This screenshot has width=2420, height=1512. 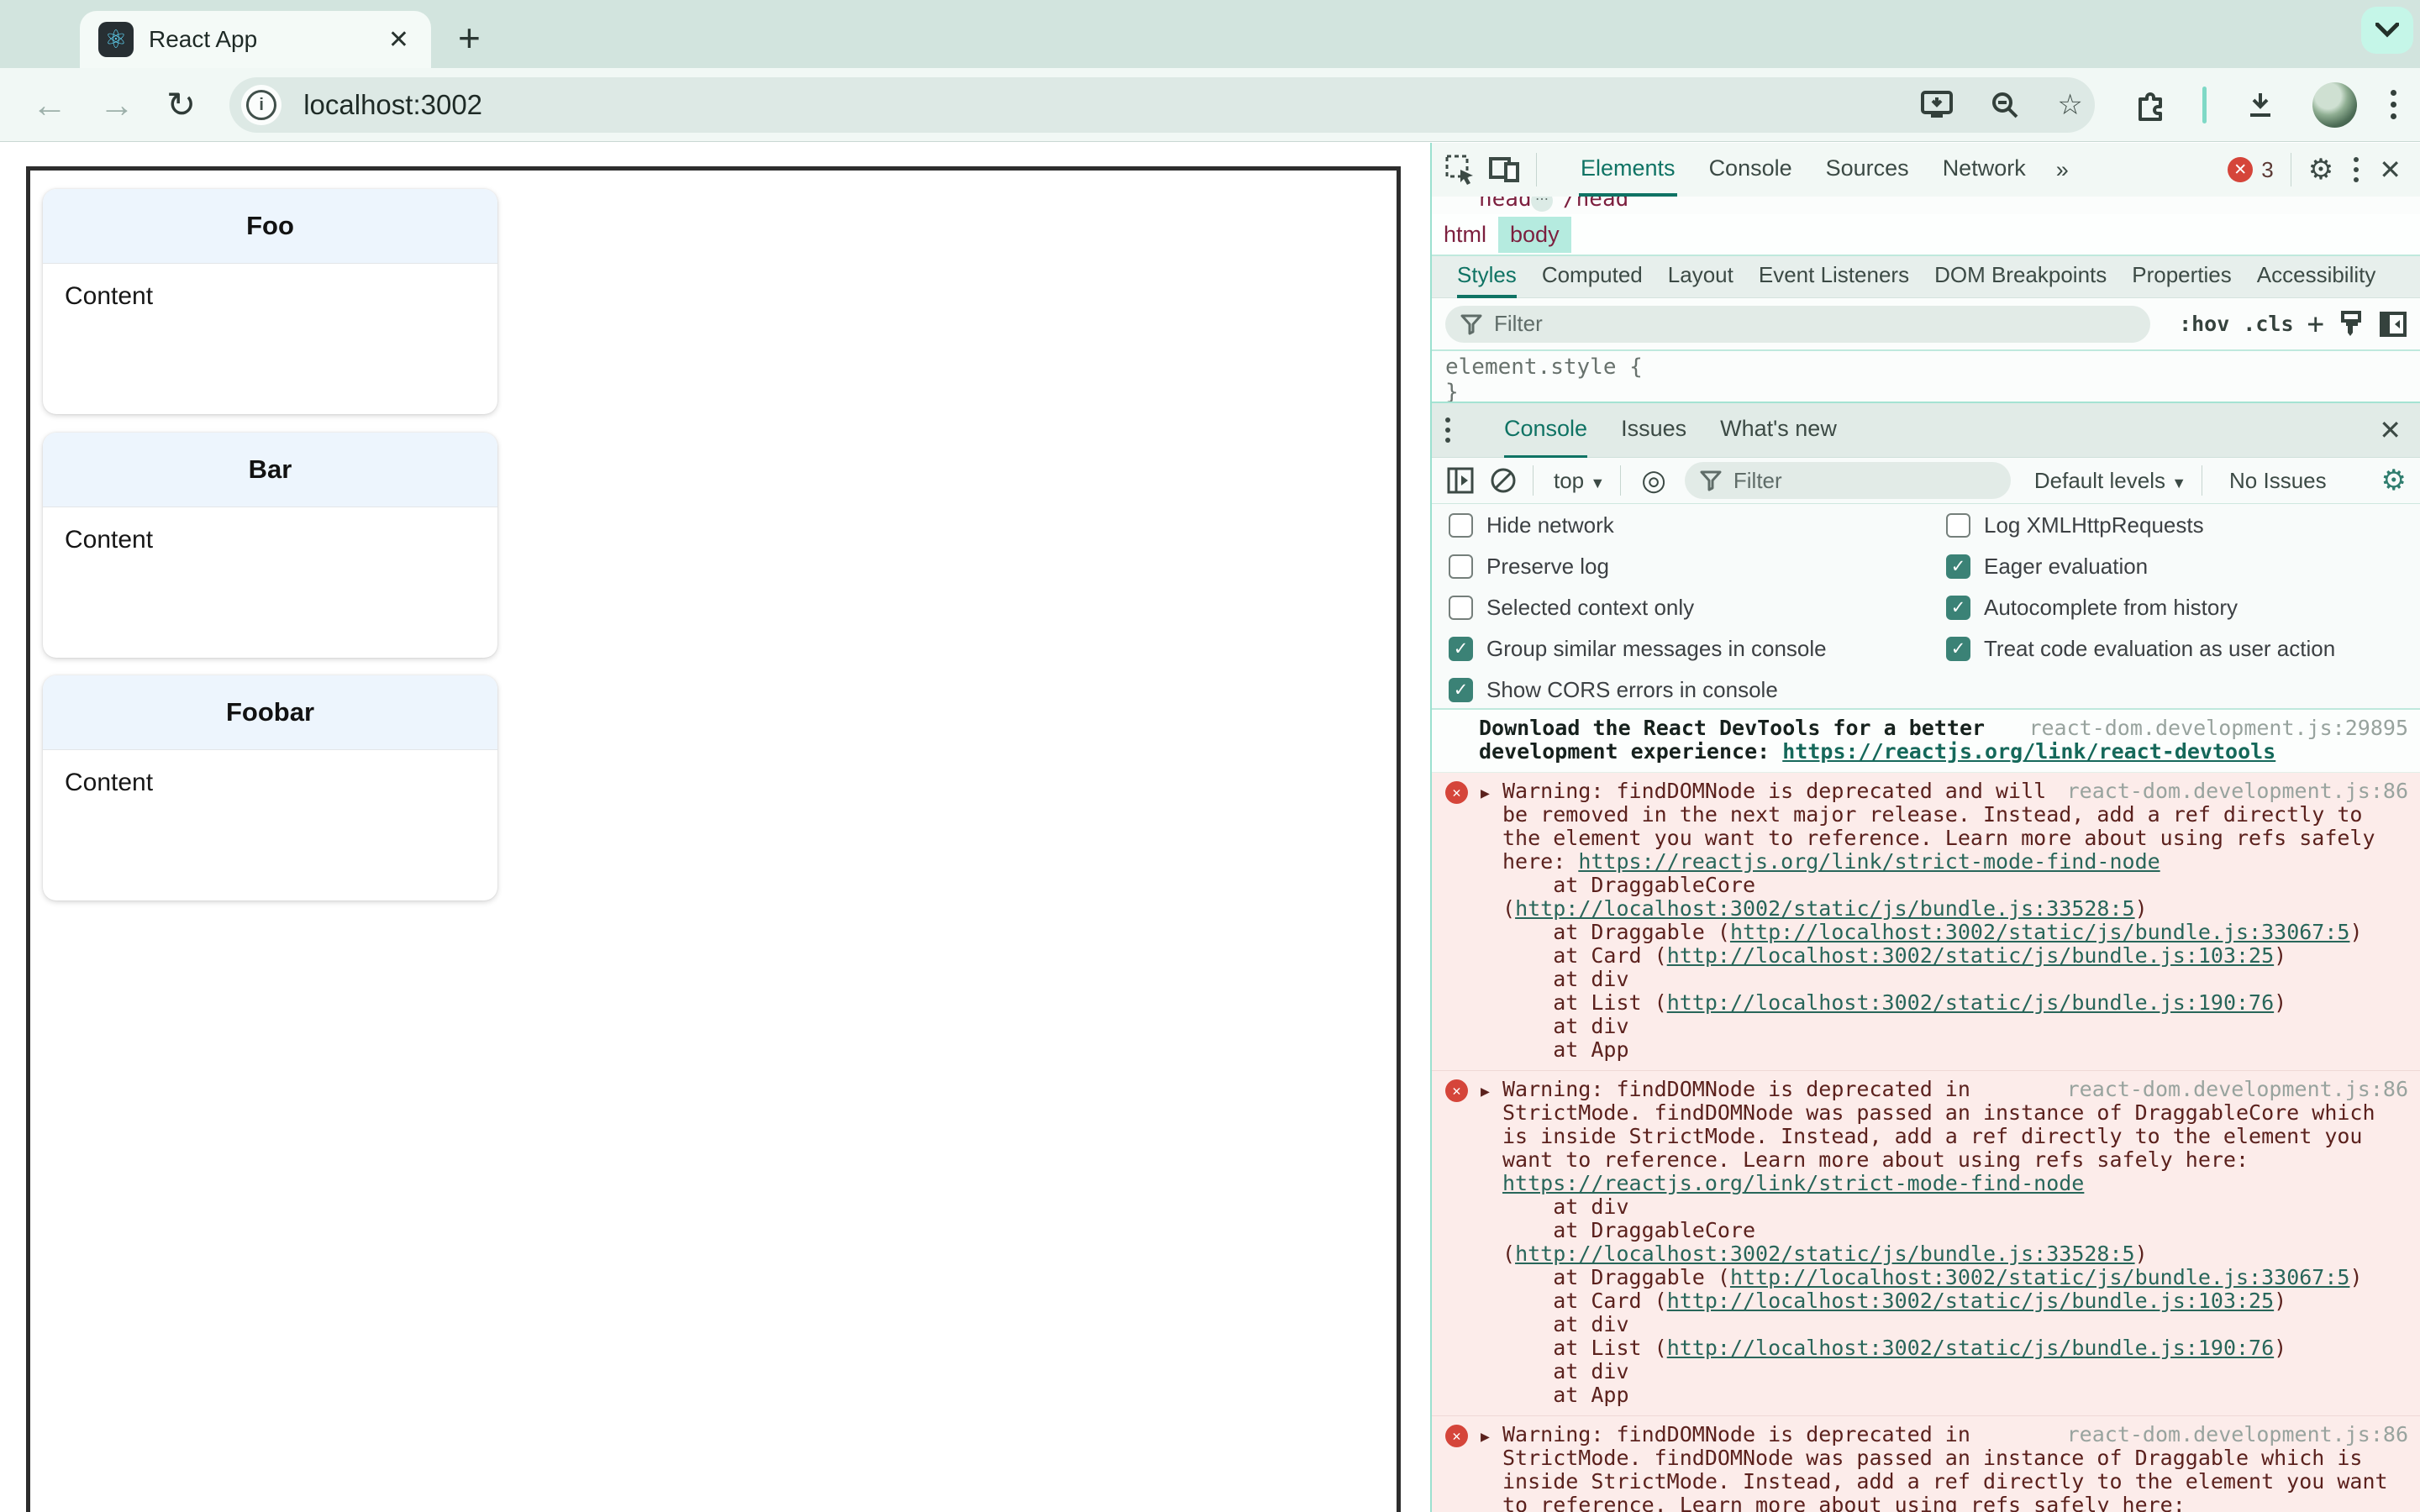 What do you see at coordinates (261, 104) in the screenshot?
I see `site-info-icon: i` at bounding box center [261, 104].